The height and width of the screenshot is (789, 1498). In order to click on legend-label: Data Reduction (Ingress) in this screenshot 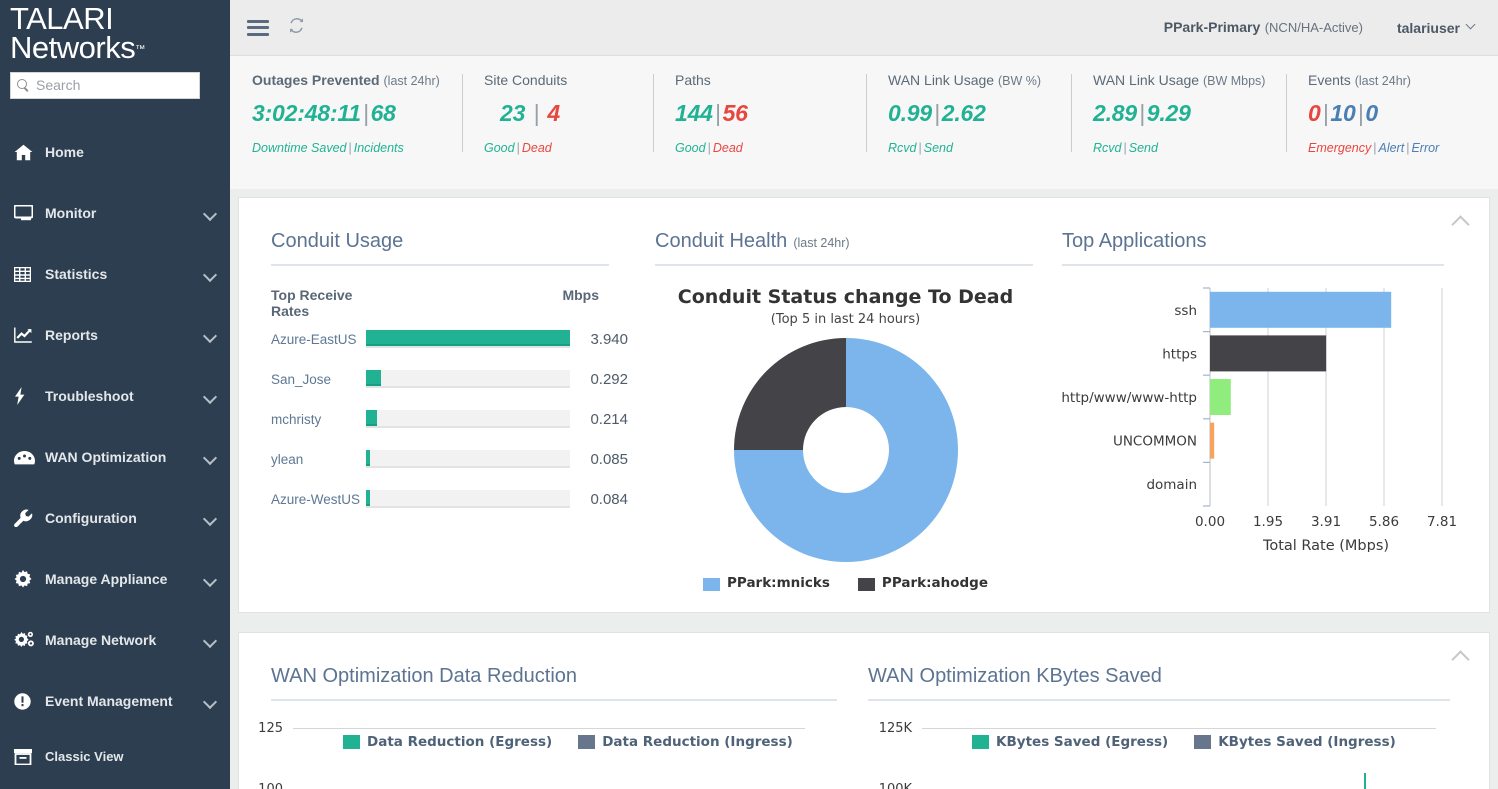, I will do `click(697, 742)`.